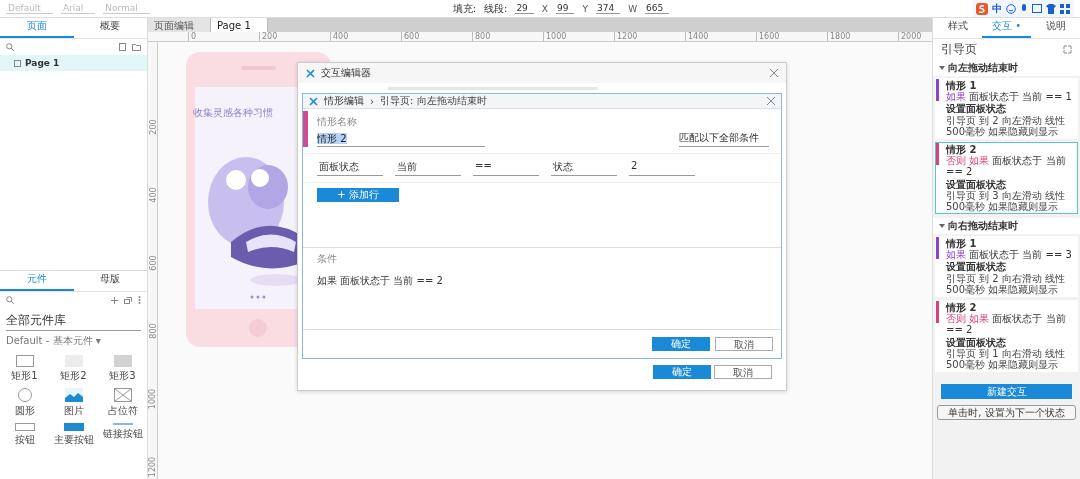 The width and height of the screenshot is (1080, 479). Describe the element at coordinates (233, 113) in the screenshot. I see `phone-heading: 收集灵感各种习惯` at that location.